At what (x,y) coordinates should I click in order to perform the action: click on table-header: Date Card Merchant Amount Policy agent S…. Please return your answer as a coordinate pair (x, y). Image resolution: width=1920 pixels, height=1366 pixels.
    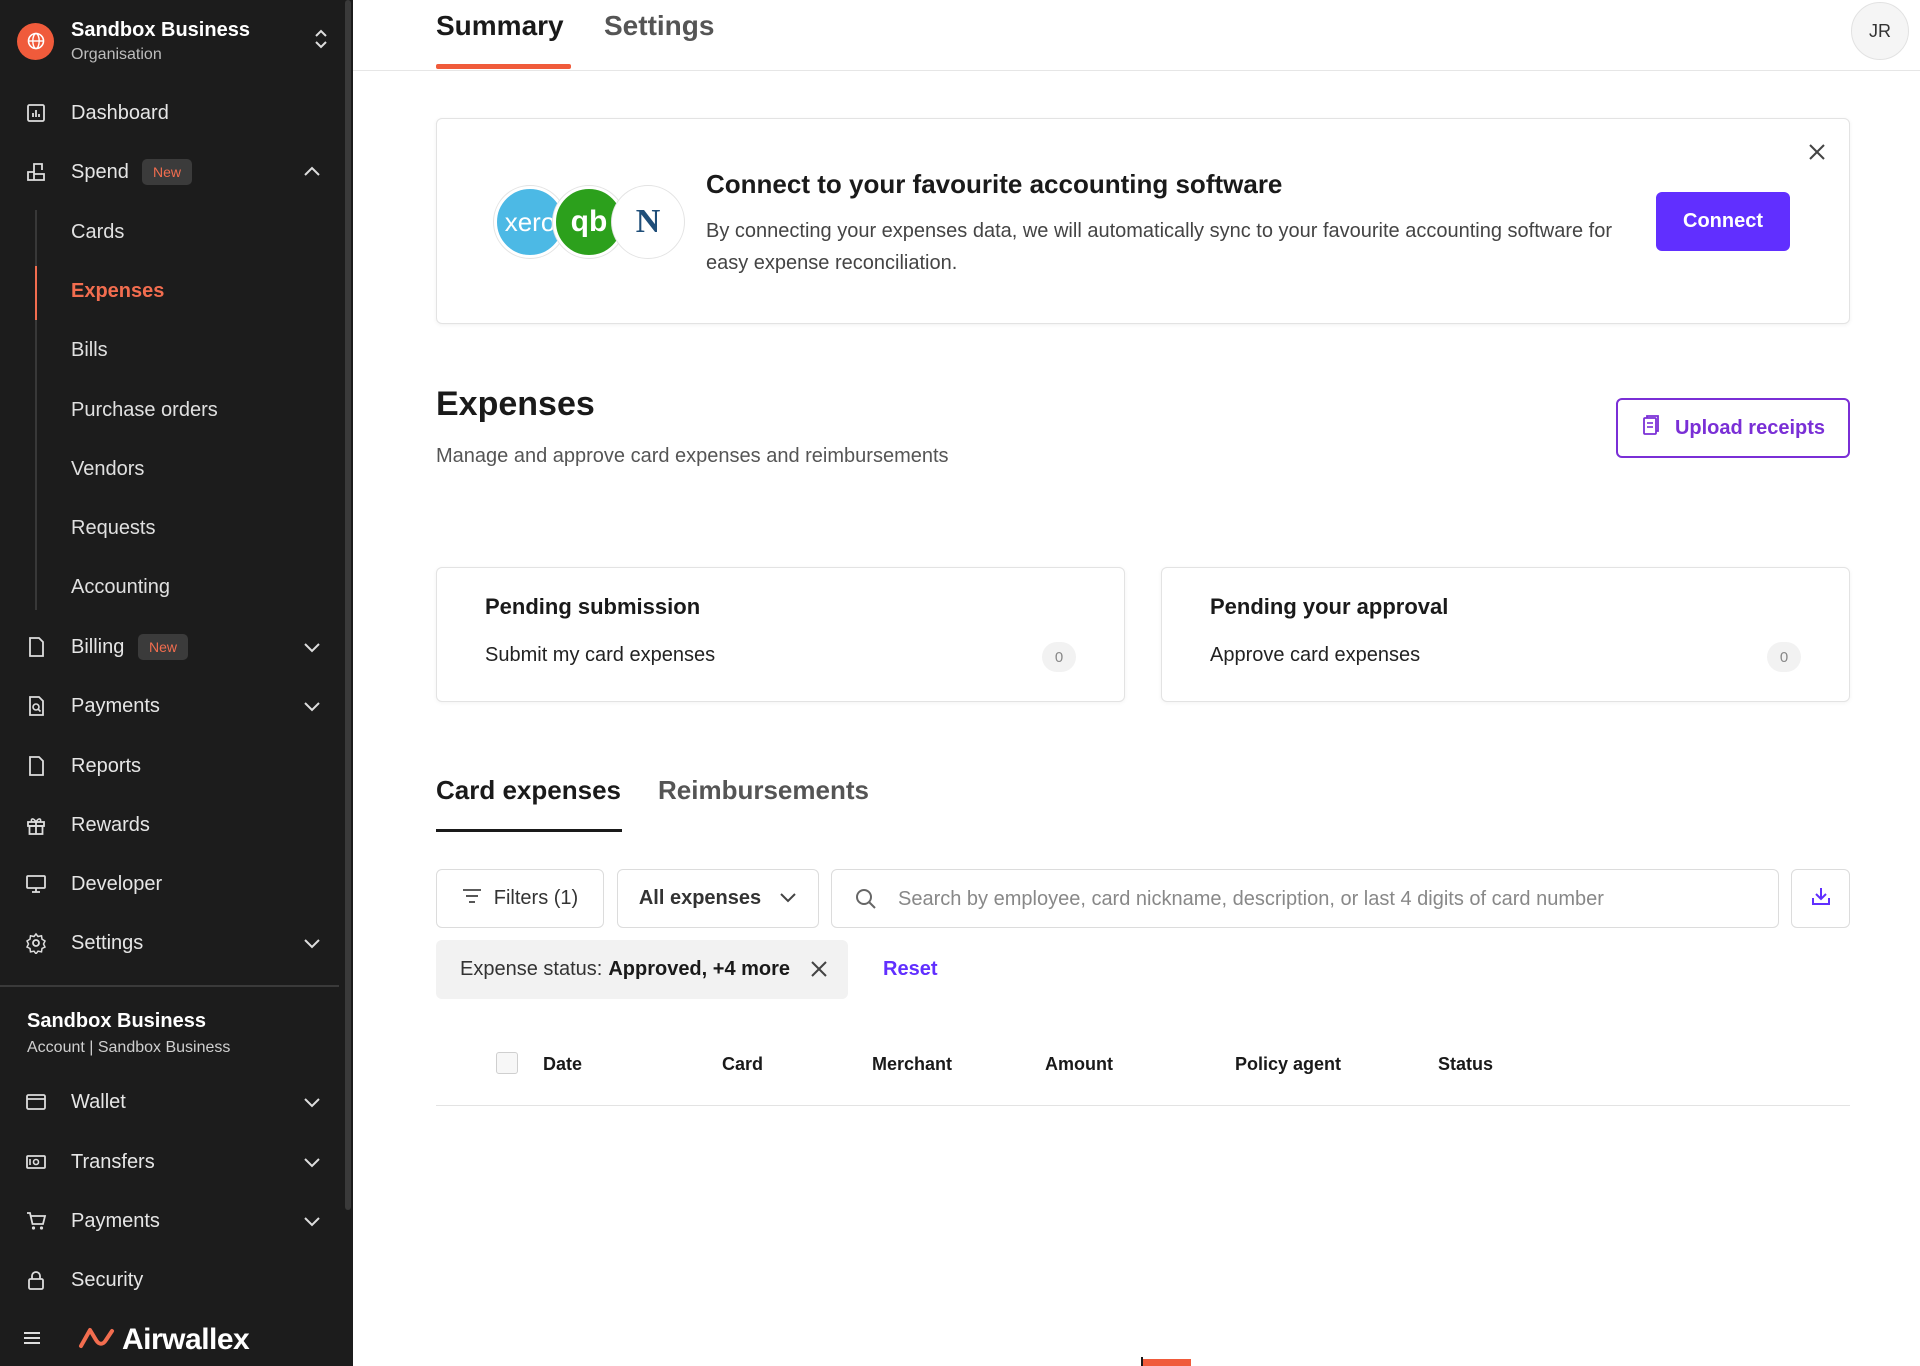
    Looking at the image, I should click on (1143, 1073).